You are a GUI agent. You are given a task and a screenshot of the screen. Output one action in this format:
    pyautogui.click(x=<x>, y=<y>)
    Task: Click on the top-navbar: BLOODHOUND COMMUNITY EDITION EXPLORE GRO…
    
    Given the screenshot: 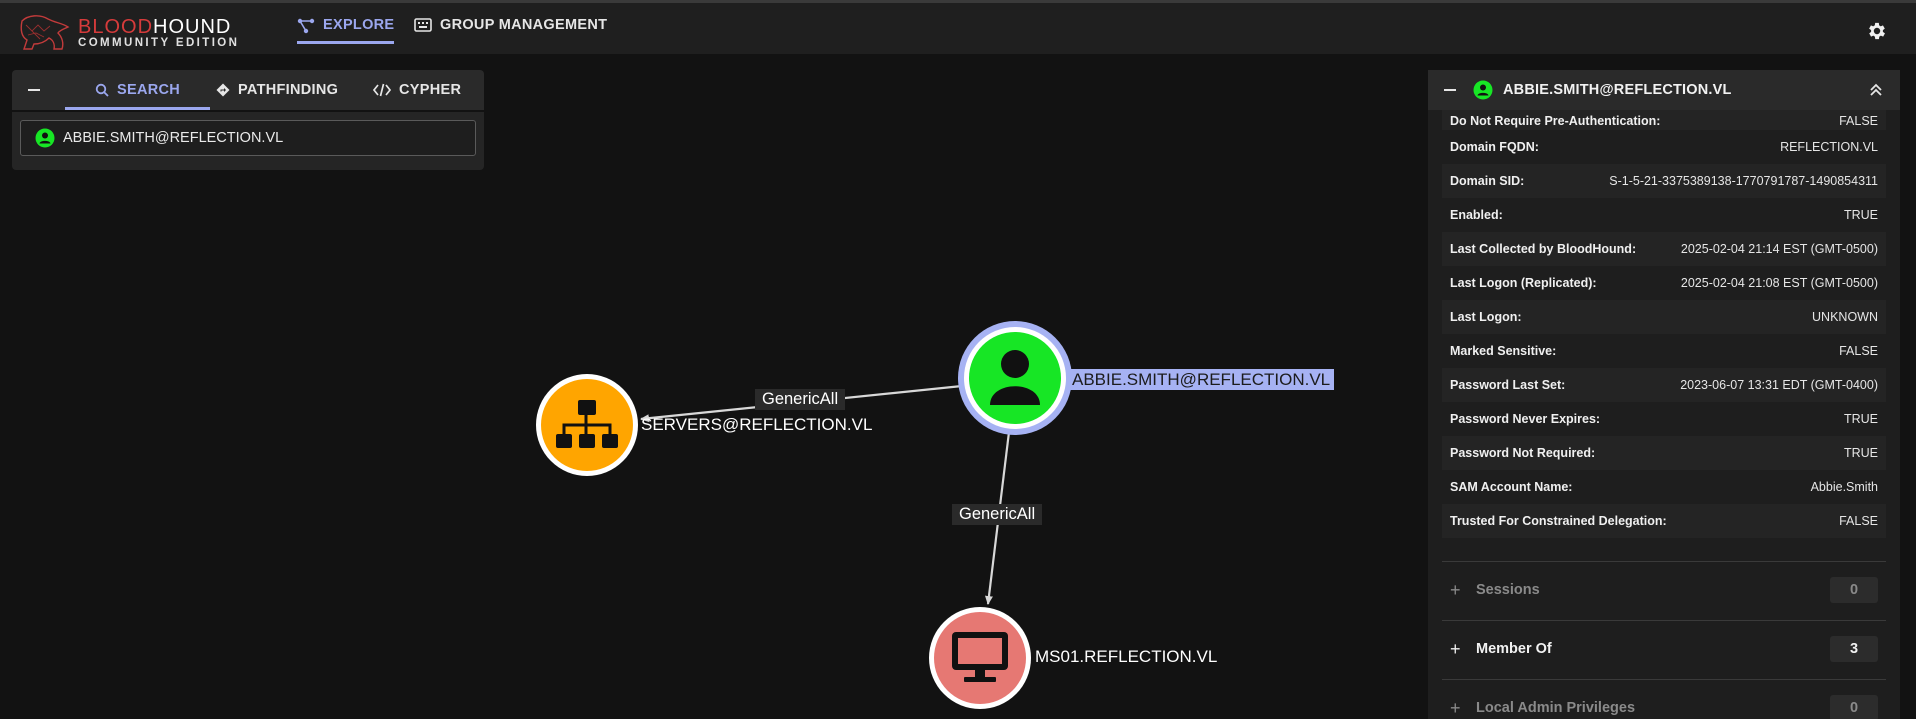 What is the action you would take?
    pyautogui.click(x=958, y=27)
    